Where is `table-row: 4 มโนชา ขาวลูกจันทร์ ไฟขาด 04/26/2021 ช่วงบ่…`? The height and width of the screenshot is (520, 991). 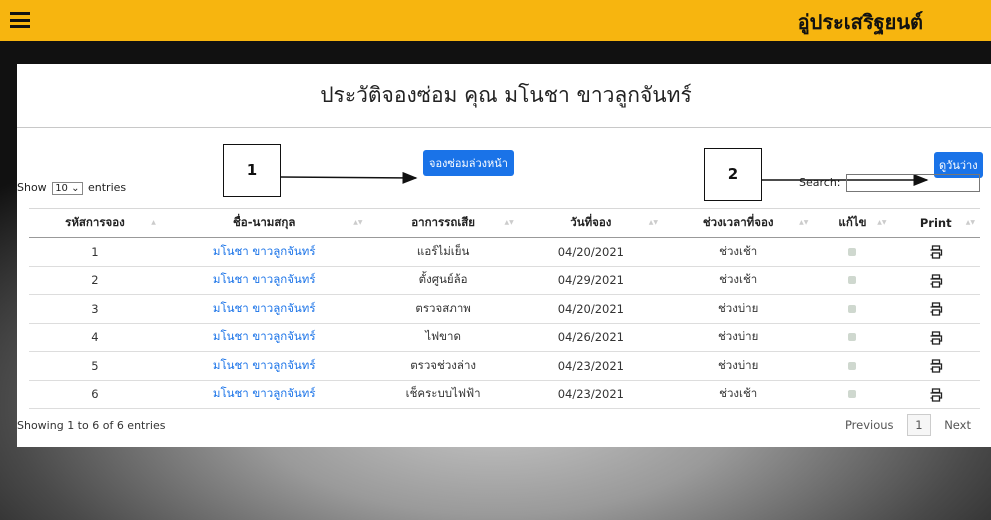 table-row: 4 มโนชา ขาวลูกจันทร์ ไฟขาด 04/26/2021 ช่วงบ่… is located at coordinates (504, 337).